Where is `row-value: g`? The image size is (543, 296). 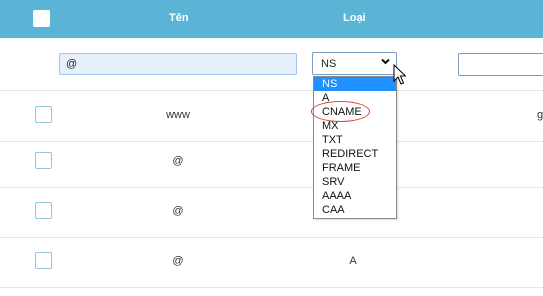 row-value: g is located at coordinates (540, 115).